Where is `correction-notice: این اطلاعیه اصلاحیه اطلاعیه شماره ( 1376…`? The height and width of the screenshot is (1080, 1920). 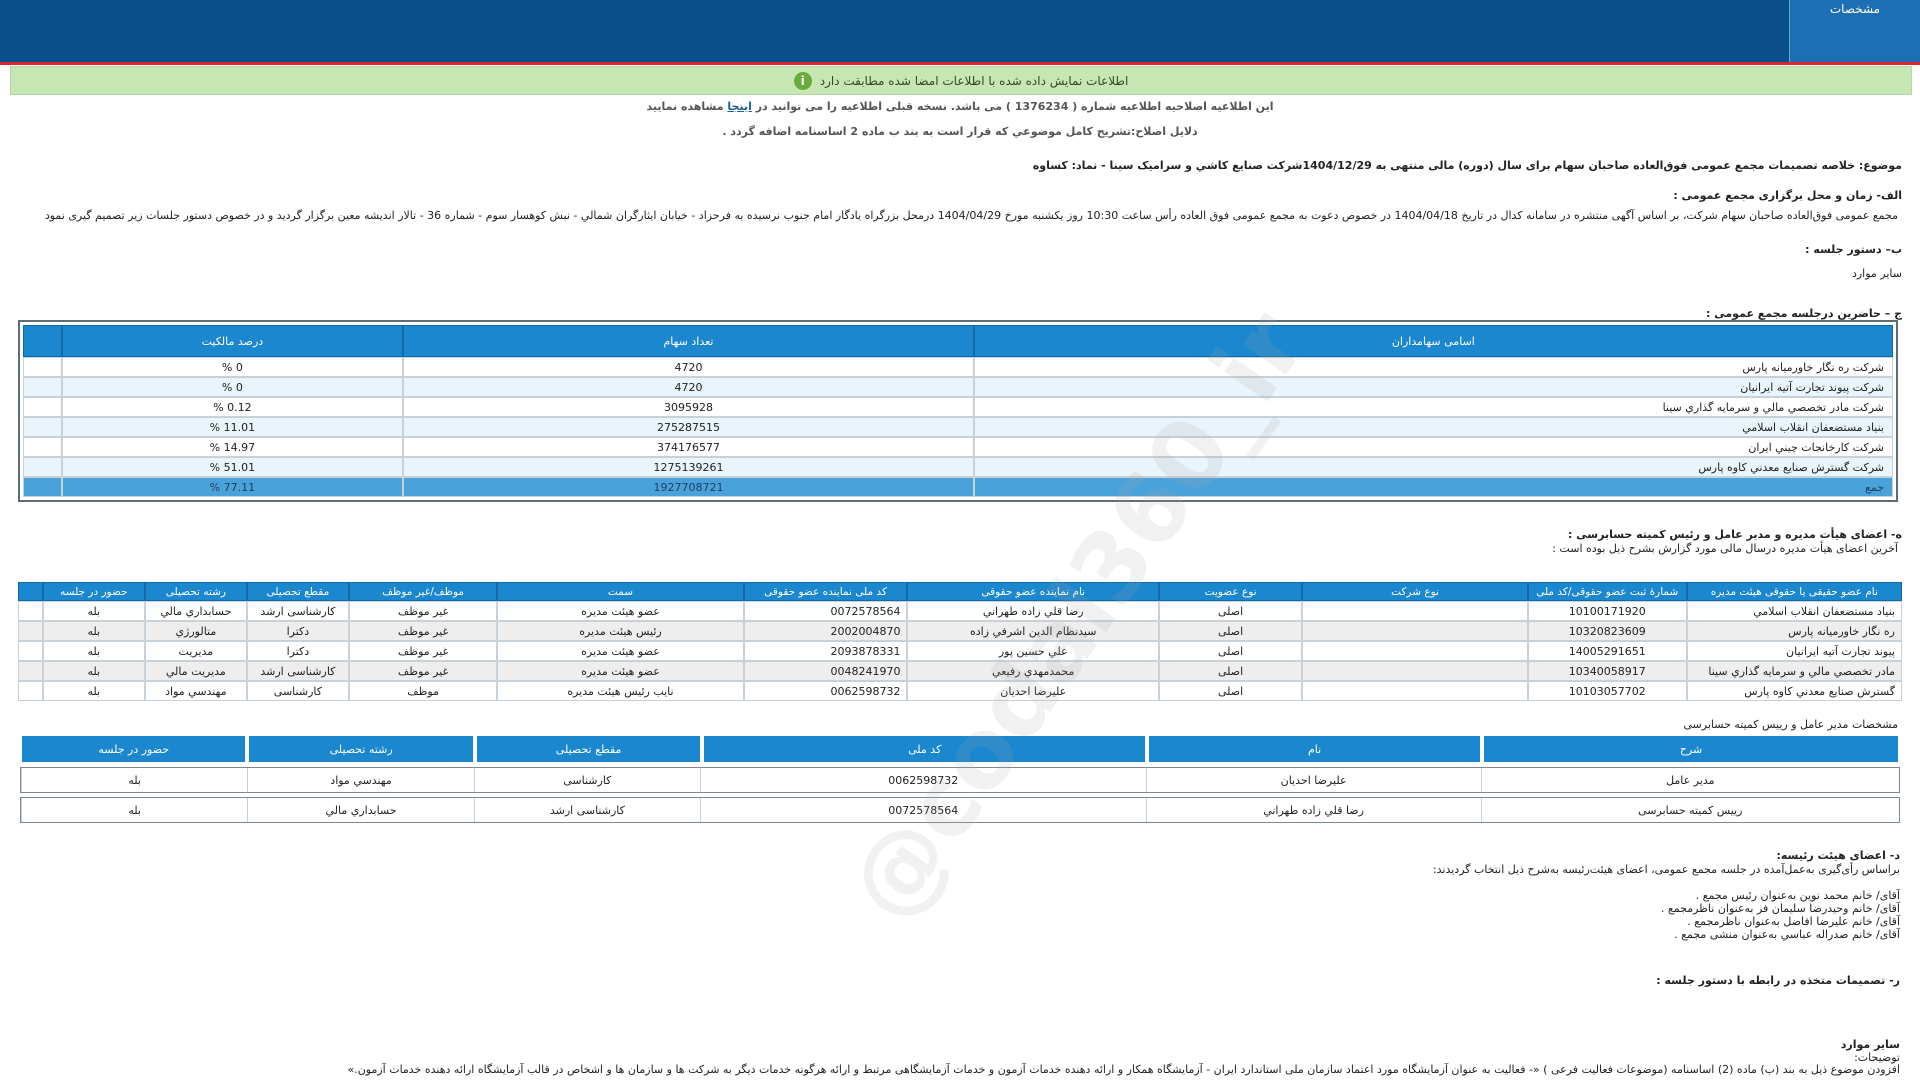
correction-notice: این اطلاعیه اصلاحیه اطلاعیه شماره ( 1376… is located at coordinates (960, 106).